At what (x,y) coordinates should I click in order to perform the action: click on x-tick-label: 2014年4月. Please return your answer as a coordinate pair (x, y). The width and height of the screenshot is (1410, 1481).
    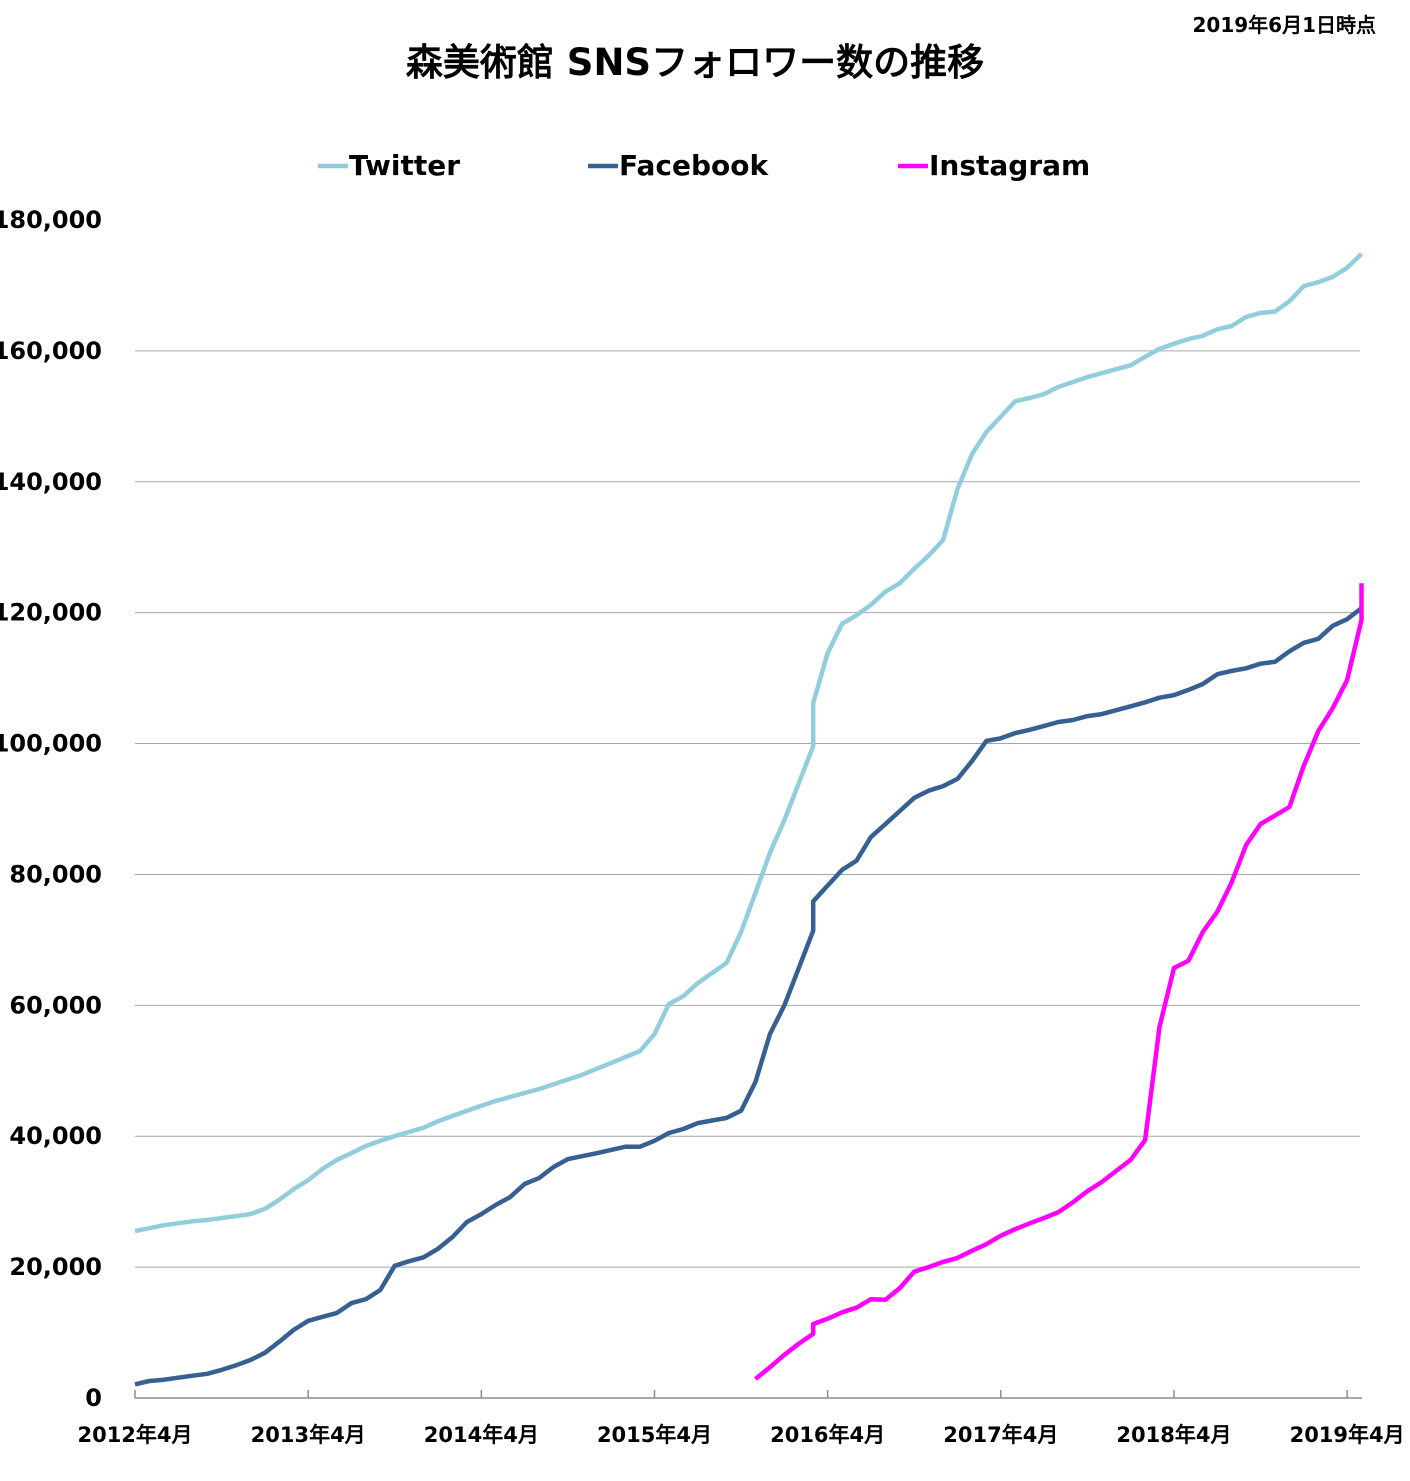
    Looking at the image, I should click on (481, 1435).